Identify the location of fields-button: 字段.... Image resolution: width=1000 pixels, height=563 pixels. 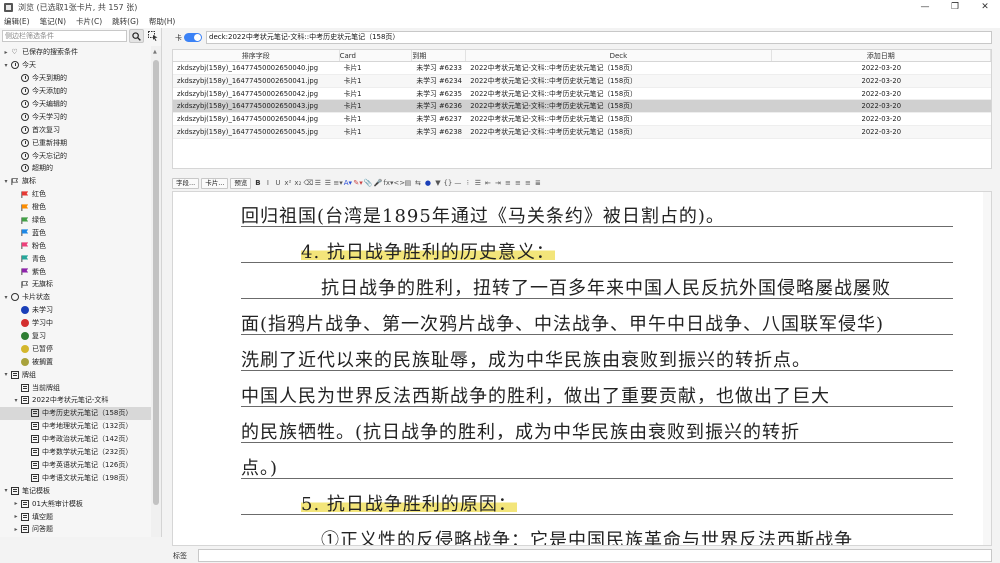
(186, 183).